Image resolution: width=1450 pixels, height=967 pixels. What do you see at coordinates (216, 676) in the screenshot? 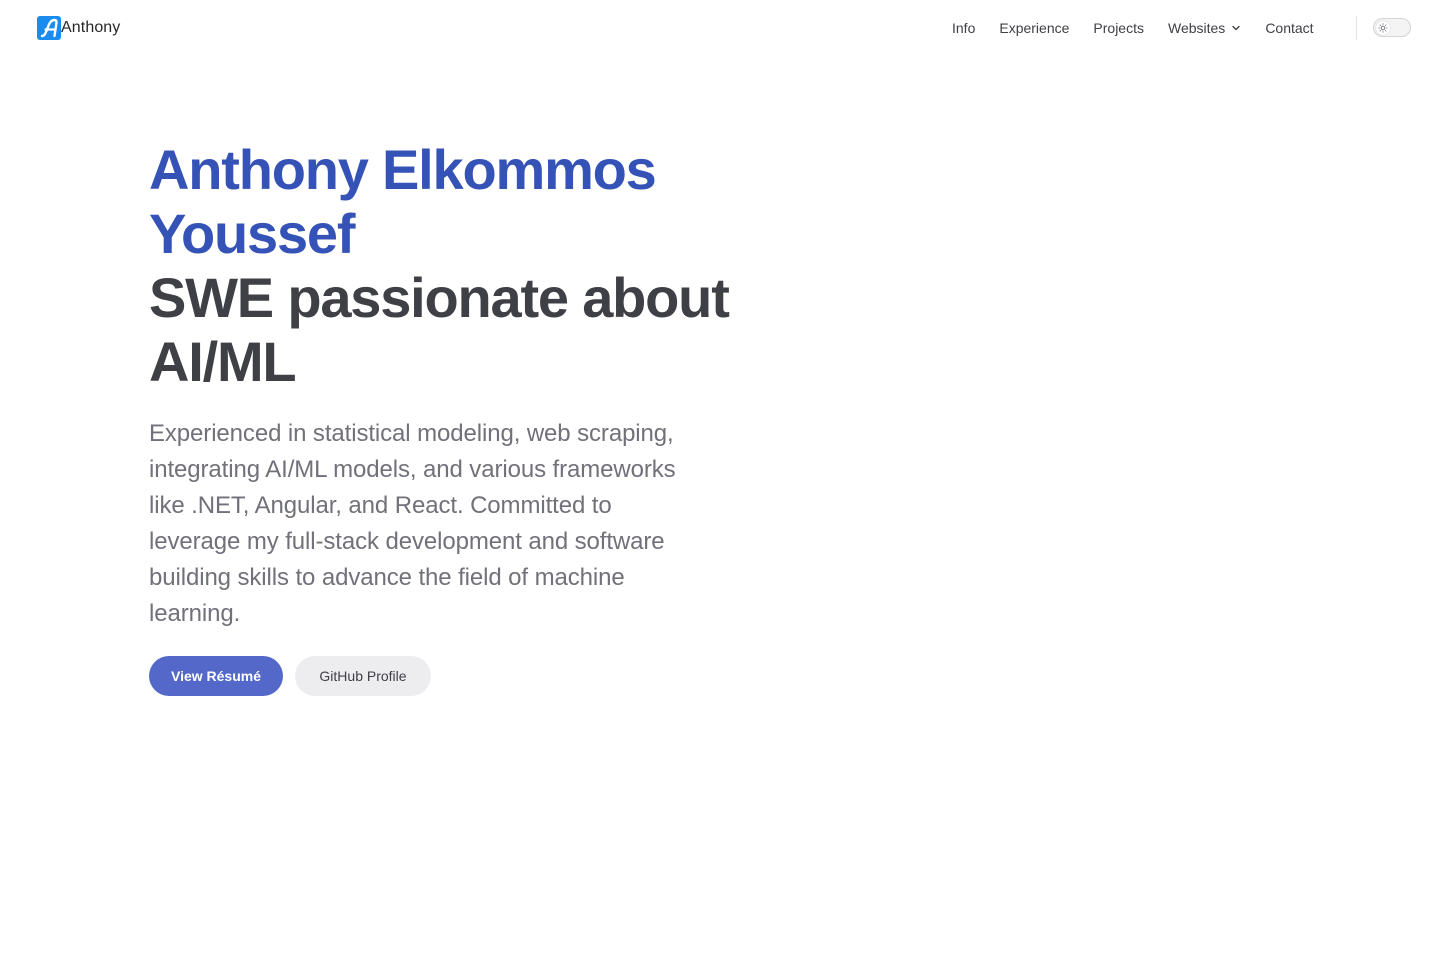
I see `view-resume-button: View Résumé` at bounding box center [216, 676].